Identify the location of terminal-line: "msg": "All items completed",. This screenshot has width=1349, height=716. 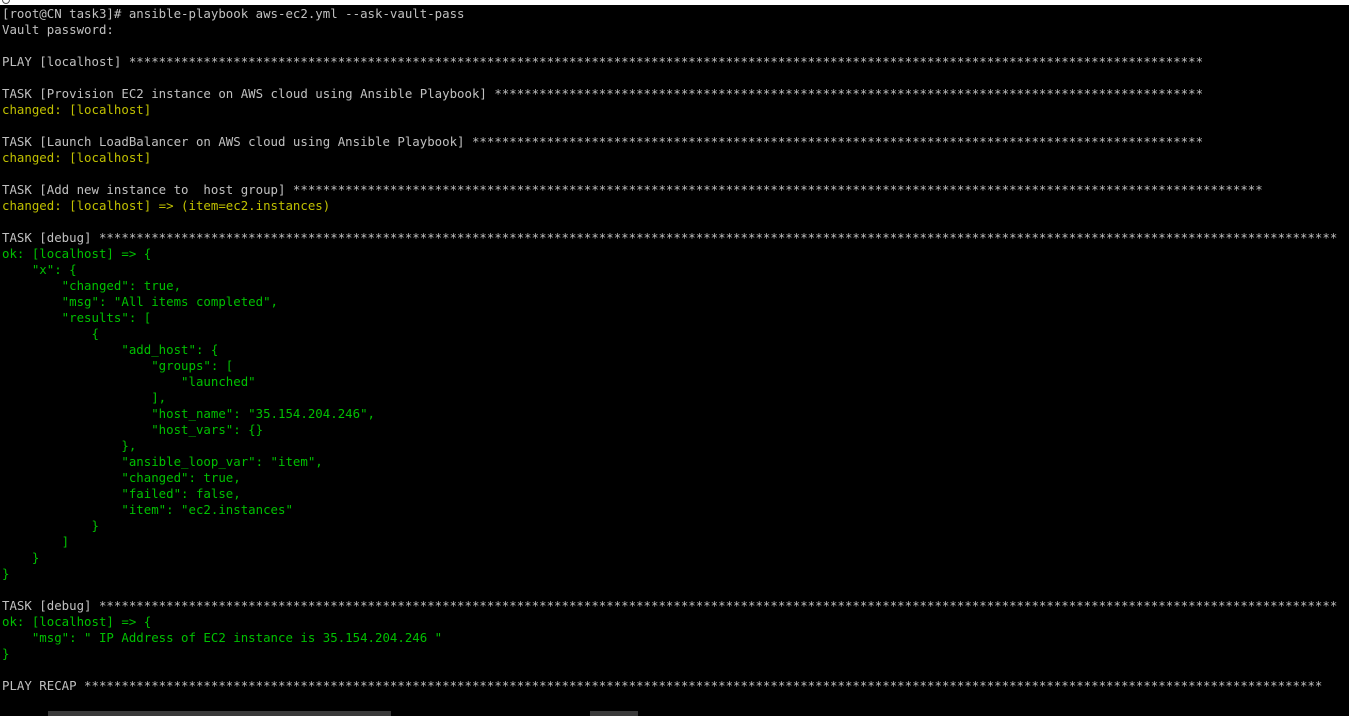
(140, 301).